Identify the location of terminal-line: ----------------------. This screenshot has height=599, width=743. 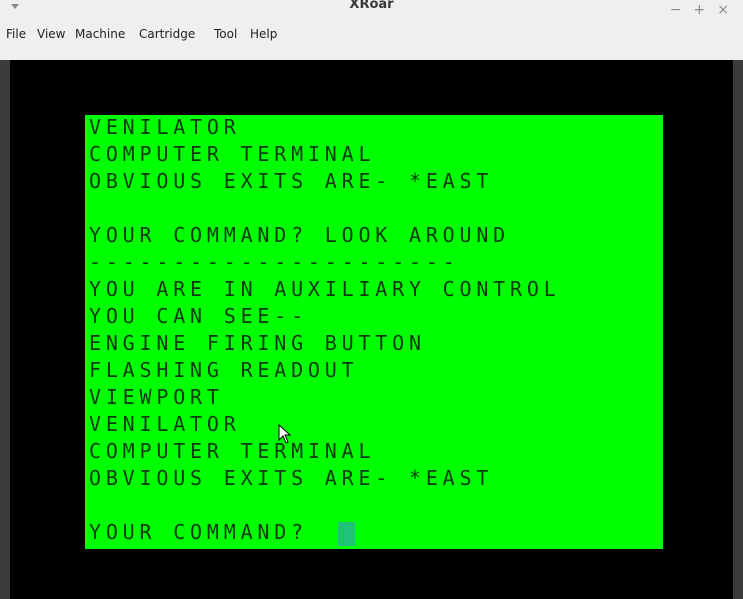
(274, 262).